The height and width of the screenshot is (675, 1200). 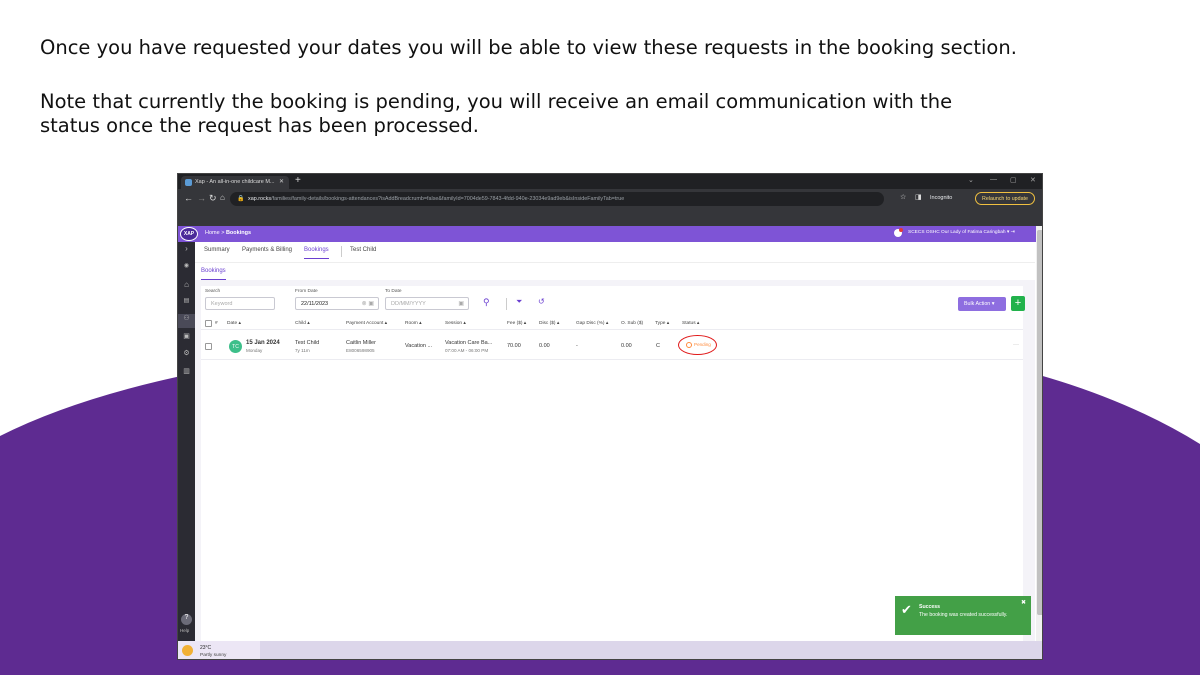 I want to click on row-checkbox, so click(x=208, y=346).